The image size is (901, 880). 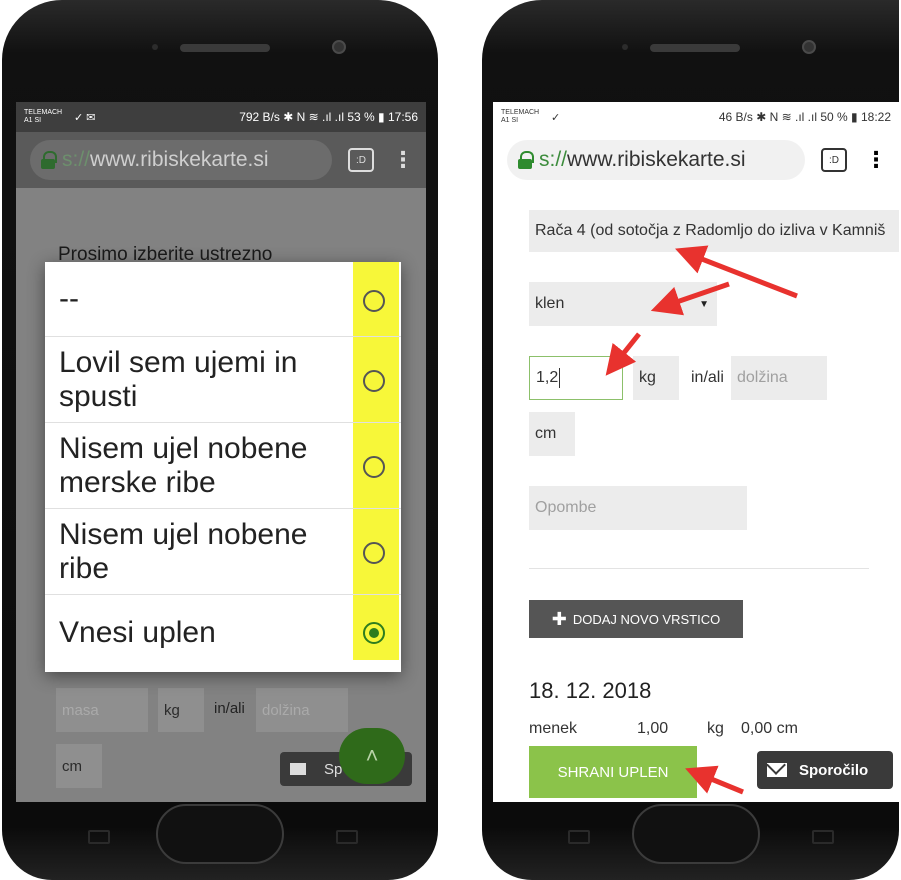 I want to click on message-button: Sporočilo, so click(x=825, y=770).